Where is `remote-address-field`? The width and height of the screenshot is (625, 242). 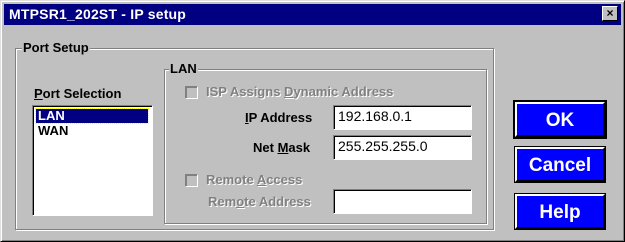 remote-address-field is located at coordinates (402, 201).